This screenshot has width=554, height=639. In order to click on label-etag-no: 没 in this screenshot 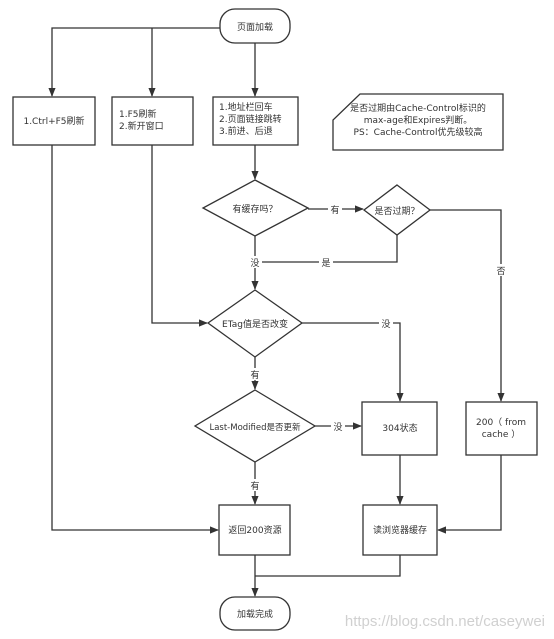, I will do `click(385, 324)`.